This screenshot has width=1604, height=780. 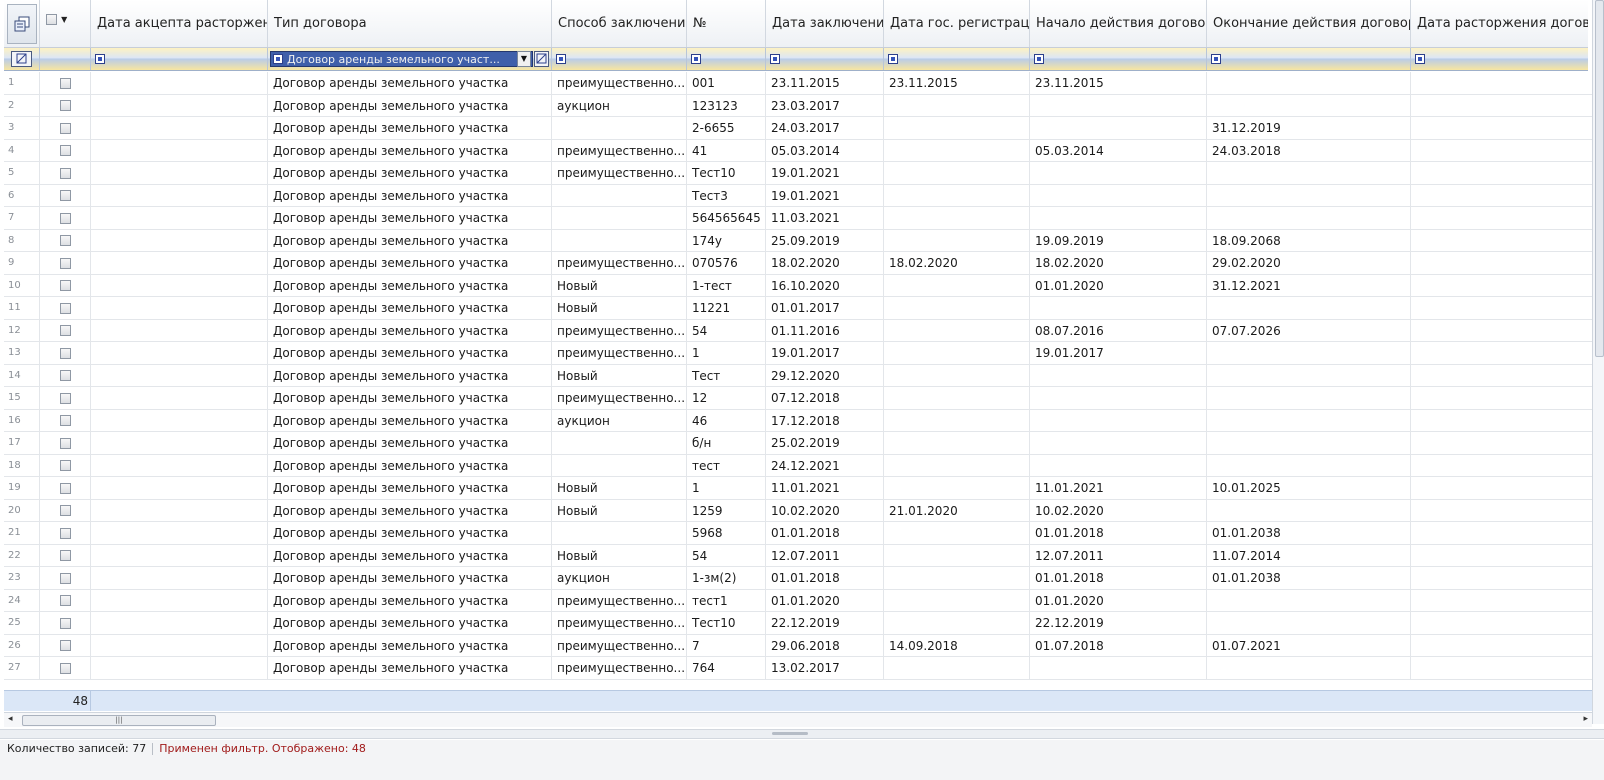 I want to click on cell-end: 10.01.2025, so click(x=1309, y=488).